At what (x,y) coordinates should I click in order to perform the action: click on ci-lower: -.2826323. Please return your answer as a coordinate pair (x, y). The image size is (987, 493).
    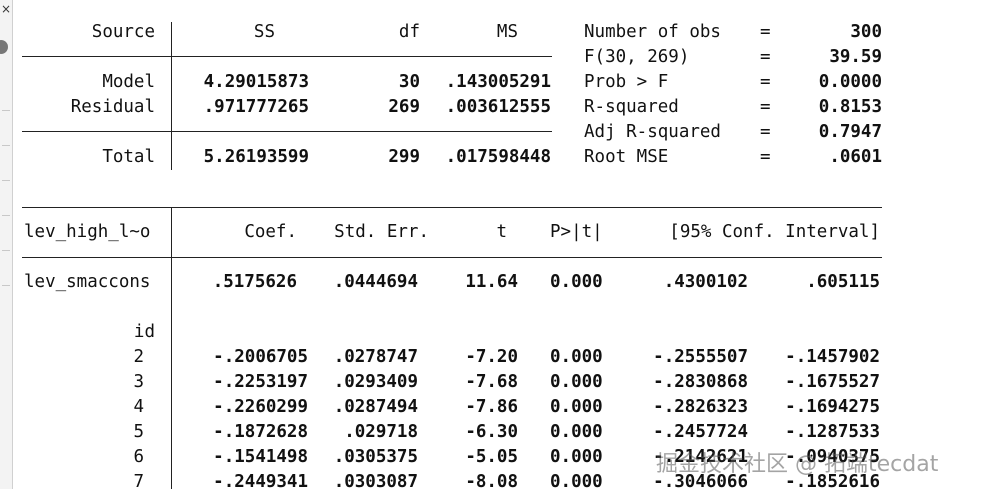
    Looking at the image, I should click on (700, 407).